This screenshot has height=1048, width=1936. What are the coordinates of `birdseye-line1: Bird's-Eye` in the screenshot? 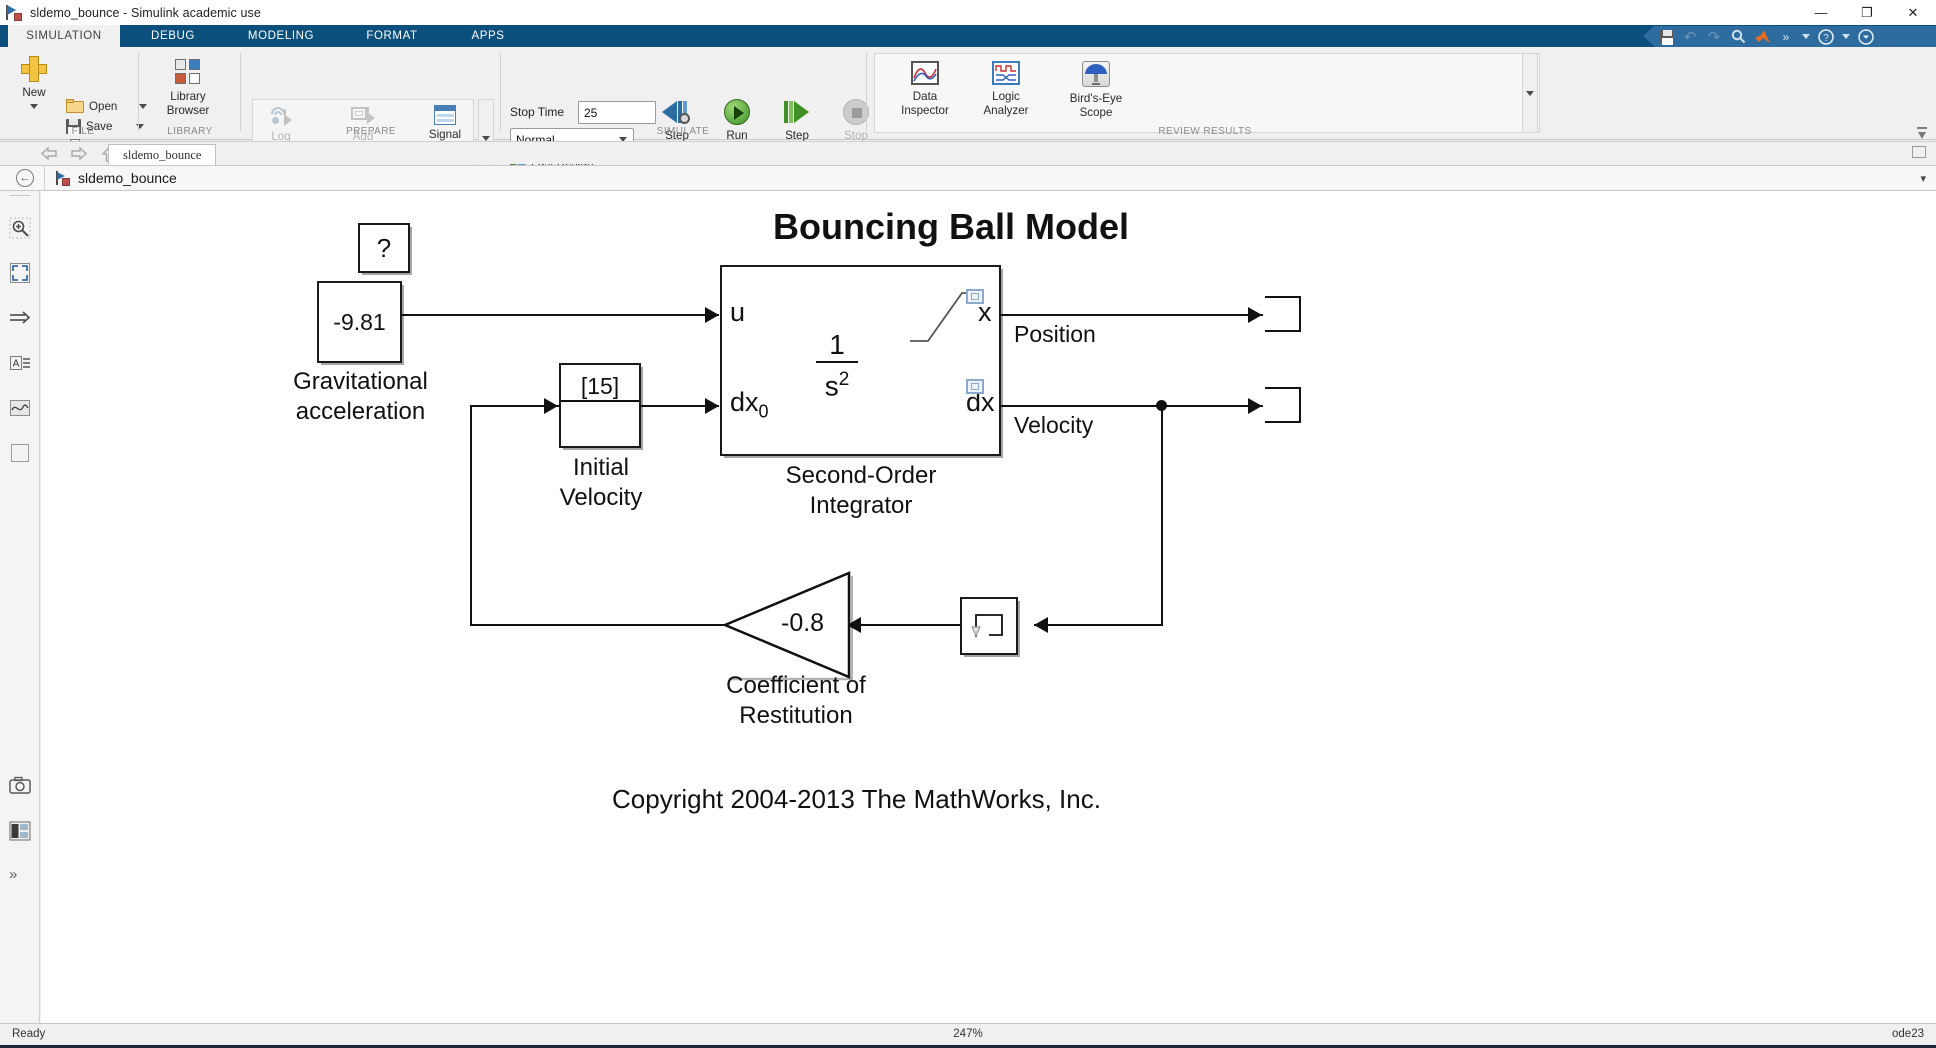 It's located at (1096, 98).